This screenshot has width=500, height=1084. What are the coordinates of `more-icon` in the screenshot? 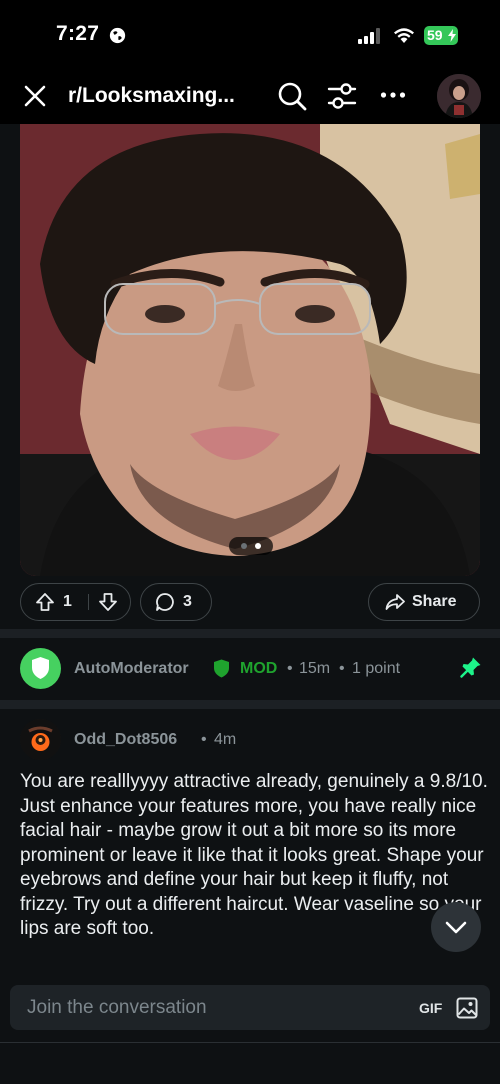 It's located at (393, 95).